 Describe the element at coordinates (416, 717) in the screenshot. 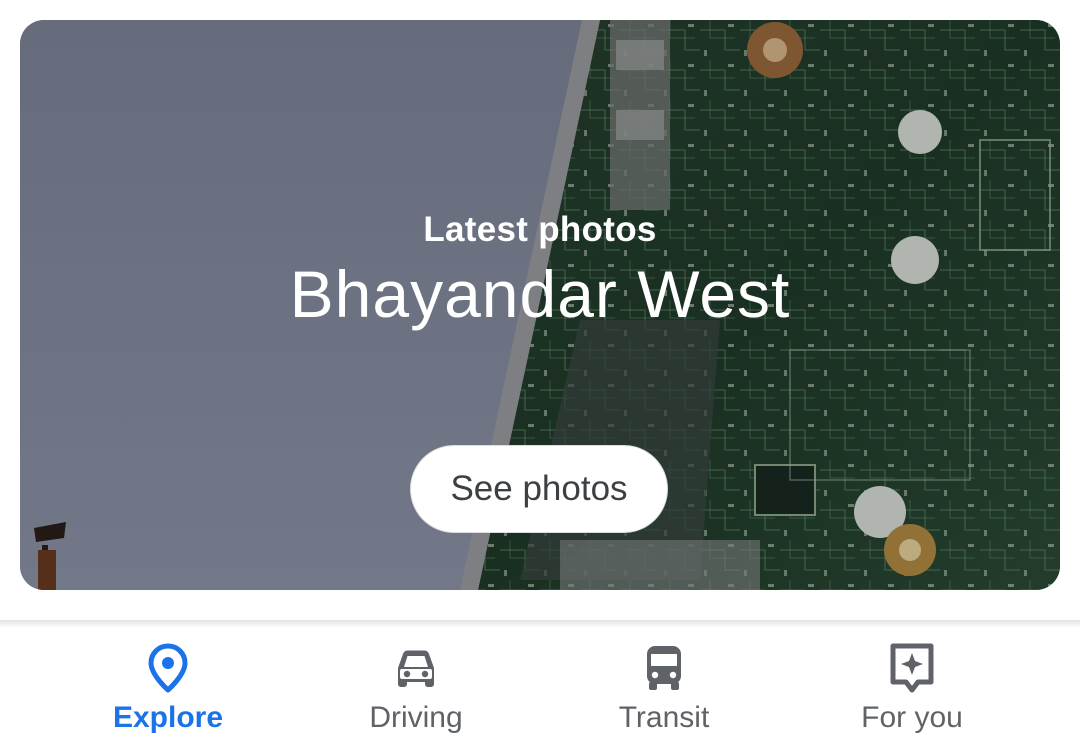

I see `nav-label-driving: Driving` at that location.